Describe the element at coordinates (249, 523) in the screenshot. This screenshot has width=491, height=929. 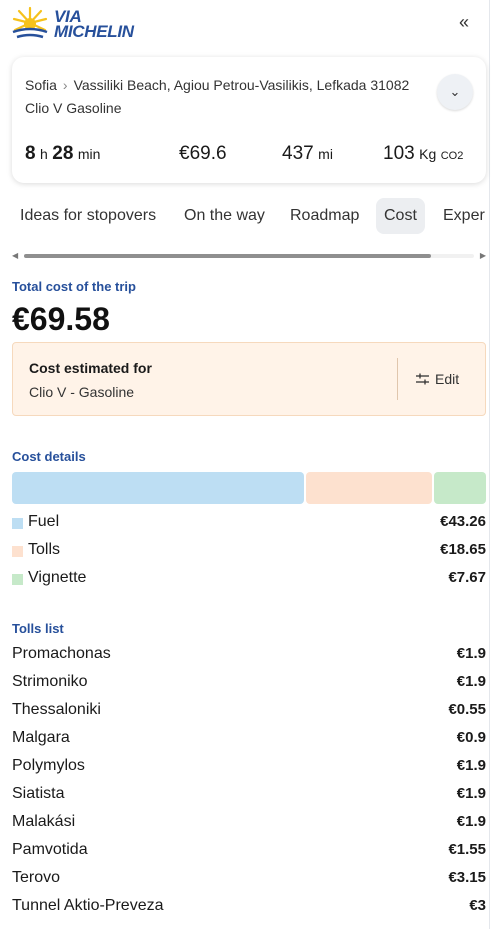
I see `cost-row-fuel: Fuel €43.26` at that location.